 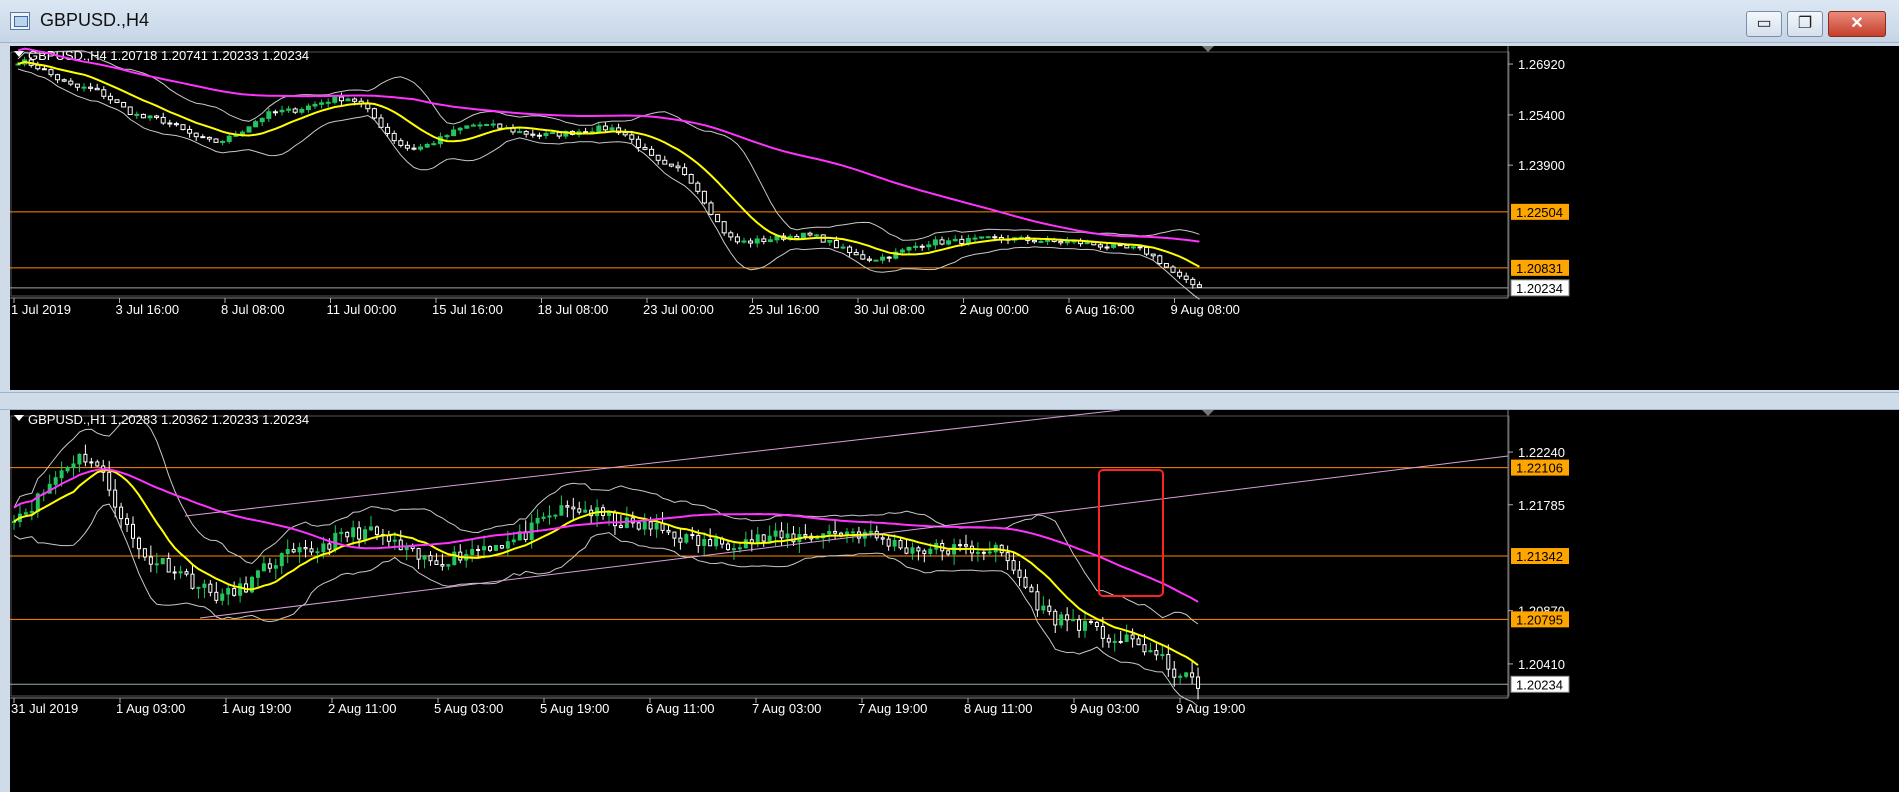 What do you see at coordinates (949, 401) in the screenshot?
I see `panel-splitter` at bounding box center [949, 401].